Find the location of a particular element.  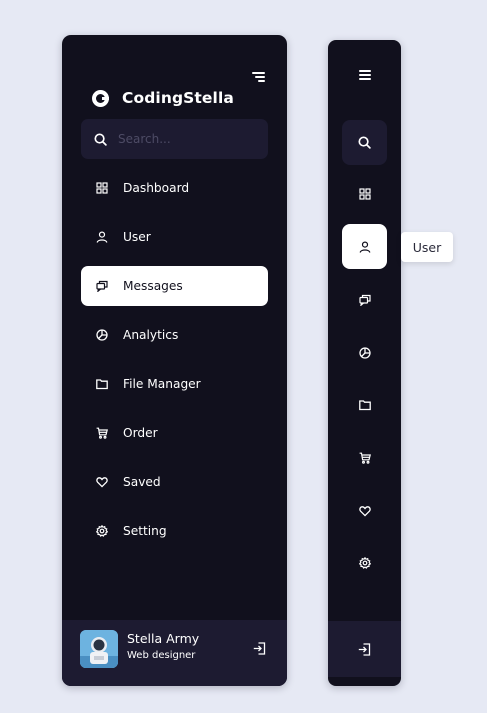

nav-item-analytics: Analytics is located at coordinates (174, 335).